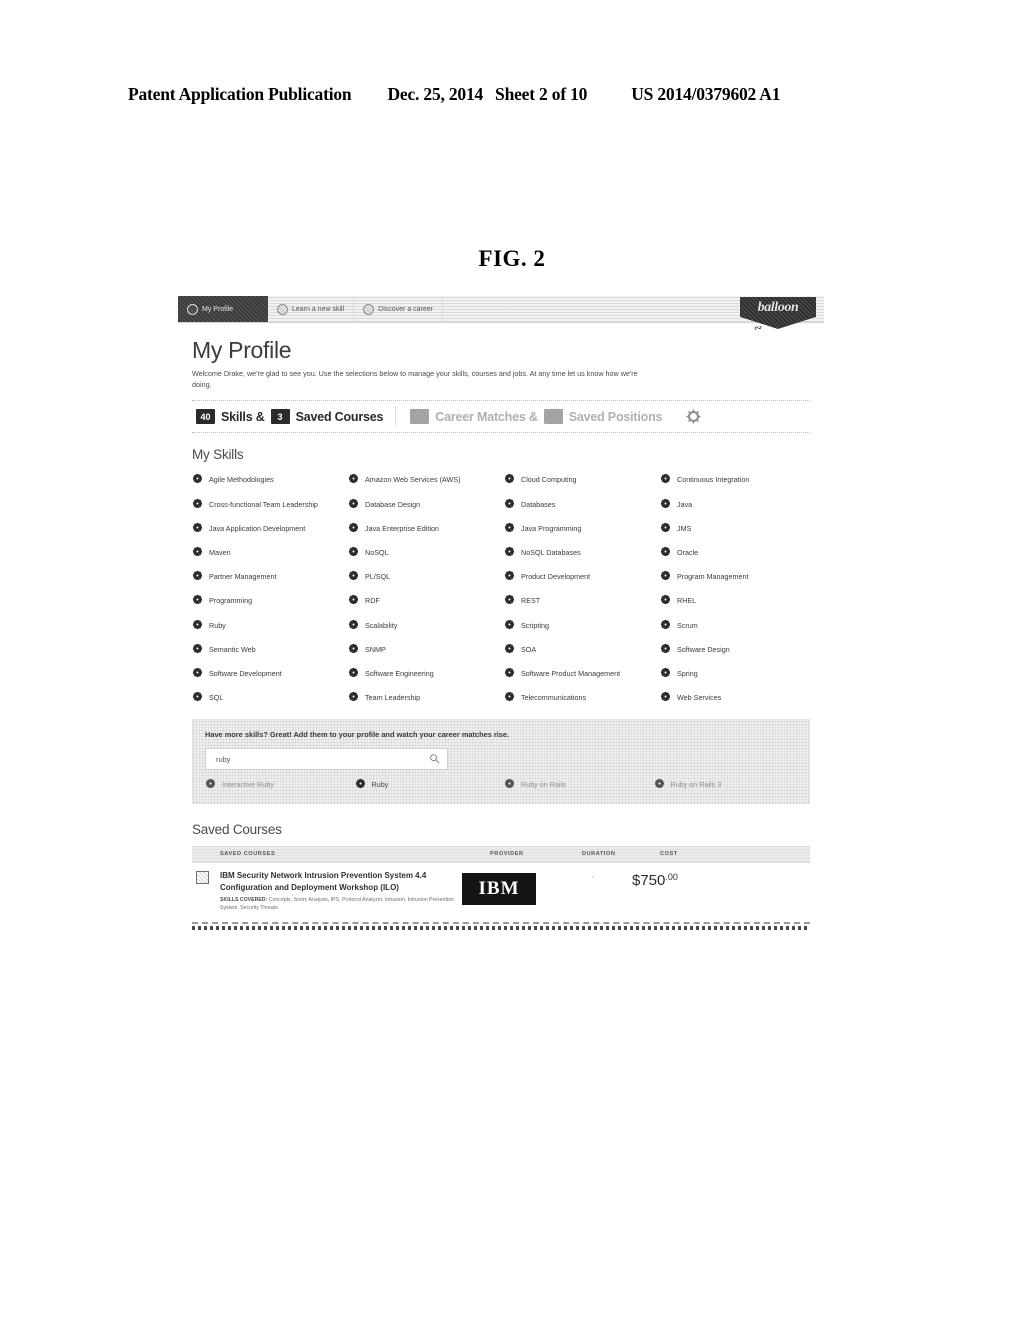 The height and width of the screenshot is (1320, 1024). Describe the element at coordinates (267, 552) in the screenshot. I see `skill-item: Maven` at that location.